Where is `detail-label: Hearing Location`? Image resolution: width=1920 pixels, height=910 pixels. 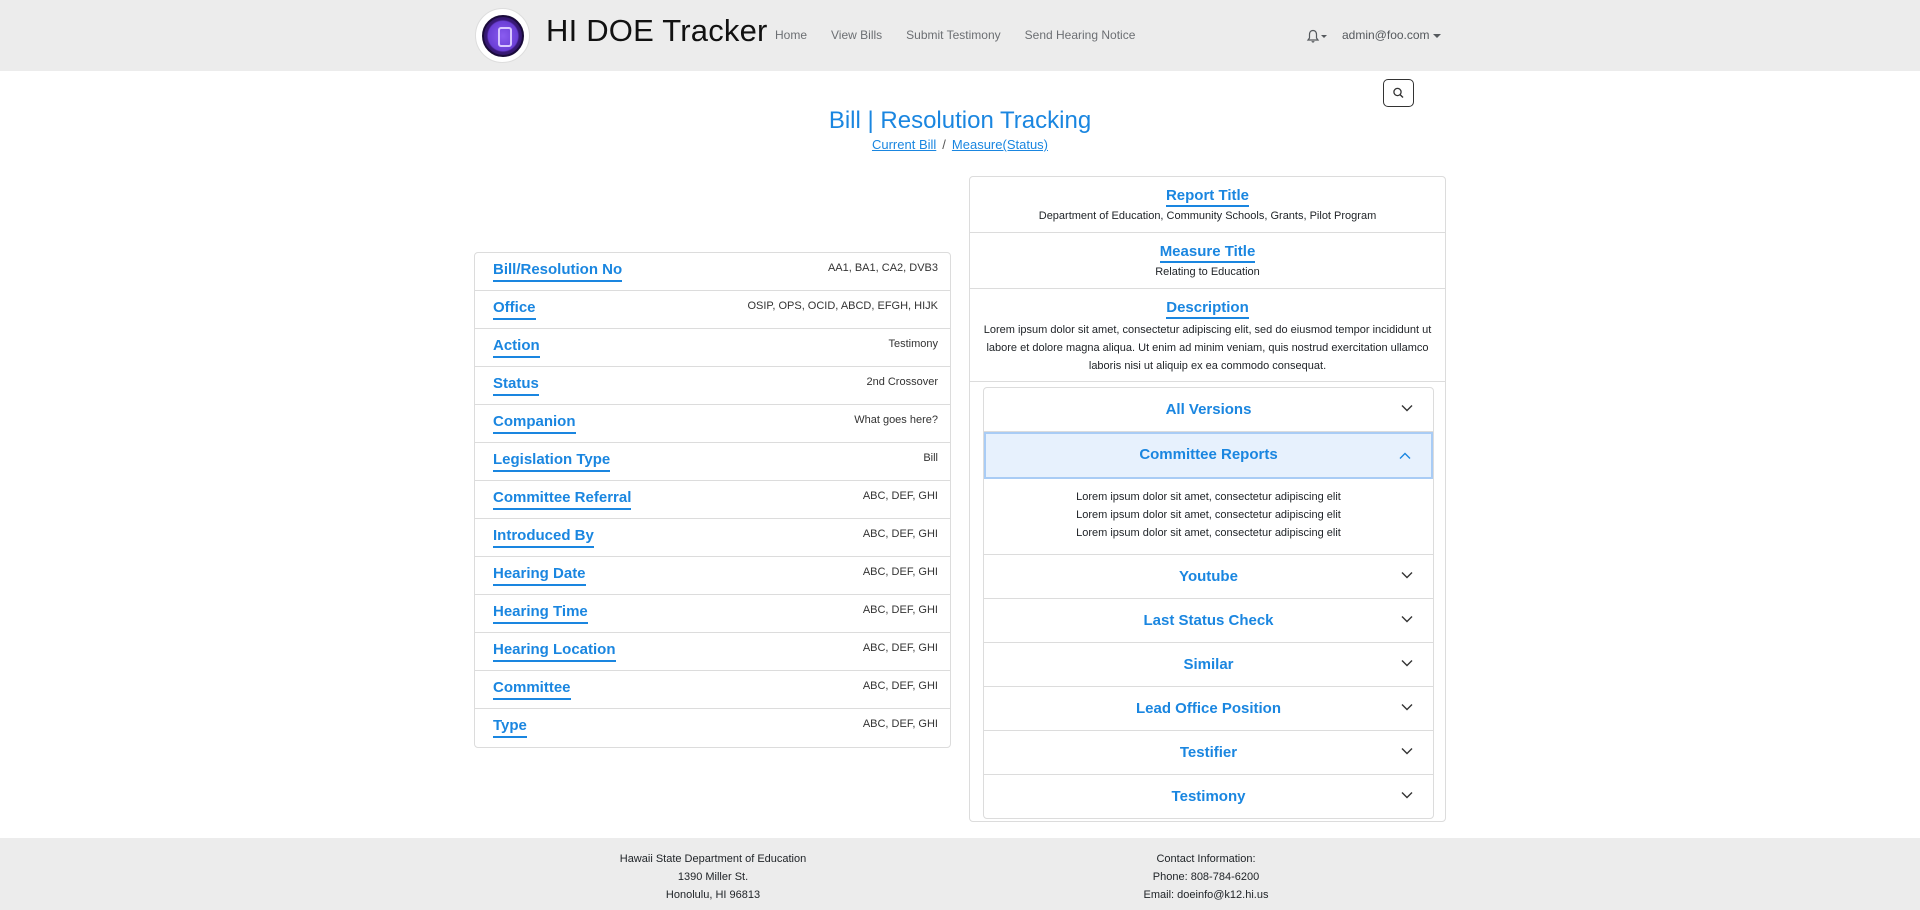
detail-label: Hearing Location is located at coordinates (554, 652).